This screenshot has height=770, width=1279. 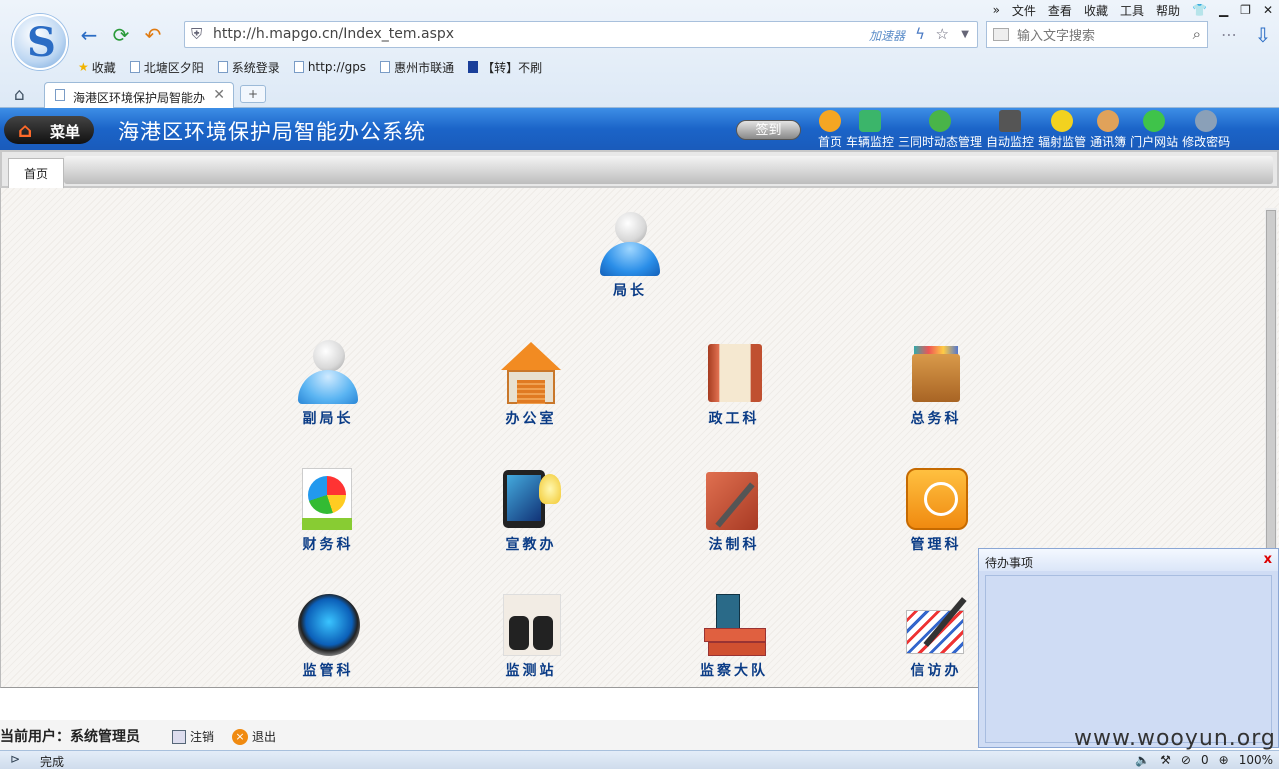 I want to click on dept-director: 局长, so click(x=630, y=256).